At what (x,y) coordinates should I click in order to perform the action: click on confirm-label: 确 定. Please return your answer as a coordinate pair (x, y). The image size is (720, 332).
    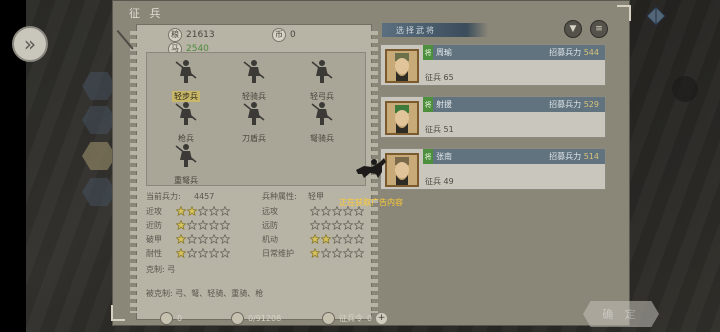
    Looking at the image, I should click on (621, 314).